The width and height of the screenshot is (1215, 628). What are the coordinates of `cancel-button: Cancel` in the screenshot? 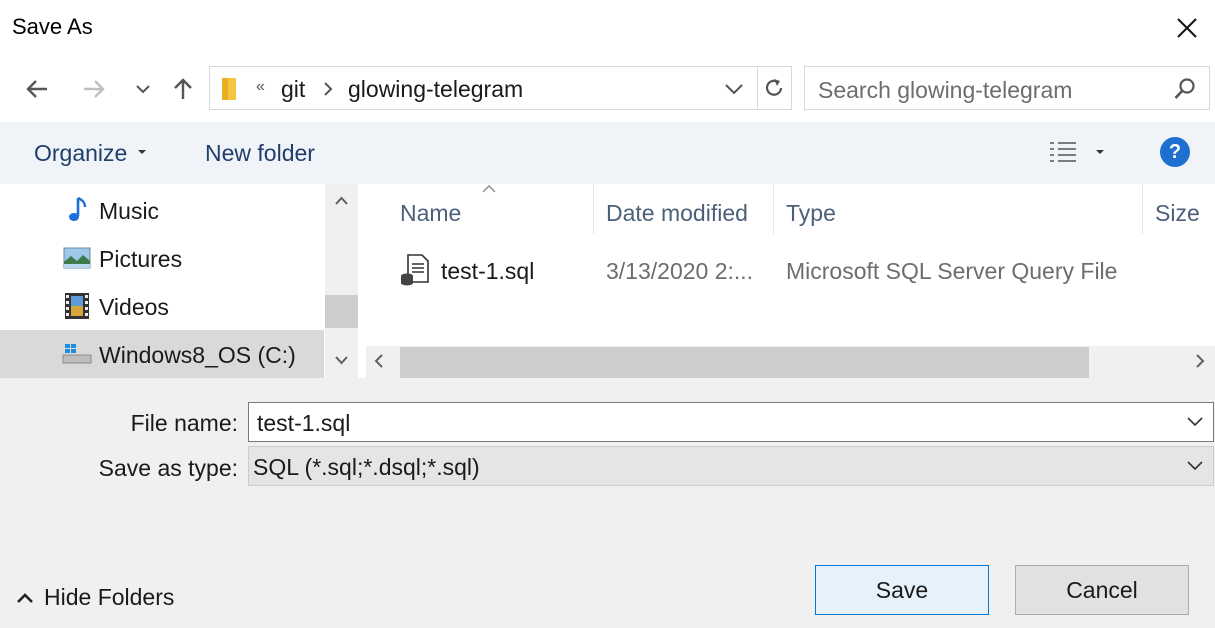 It's located at (1102, 590).